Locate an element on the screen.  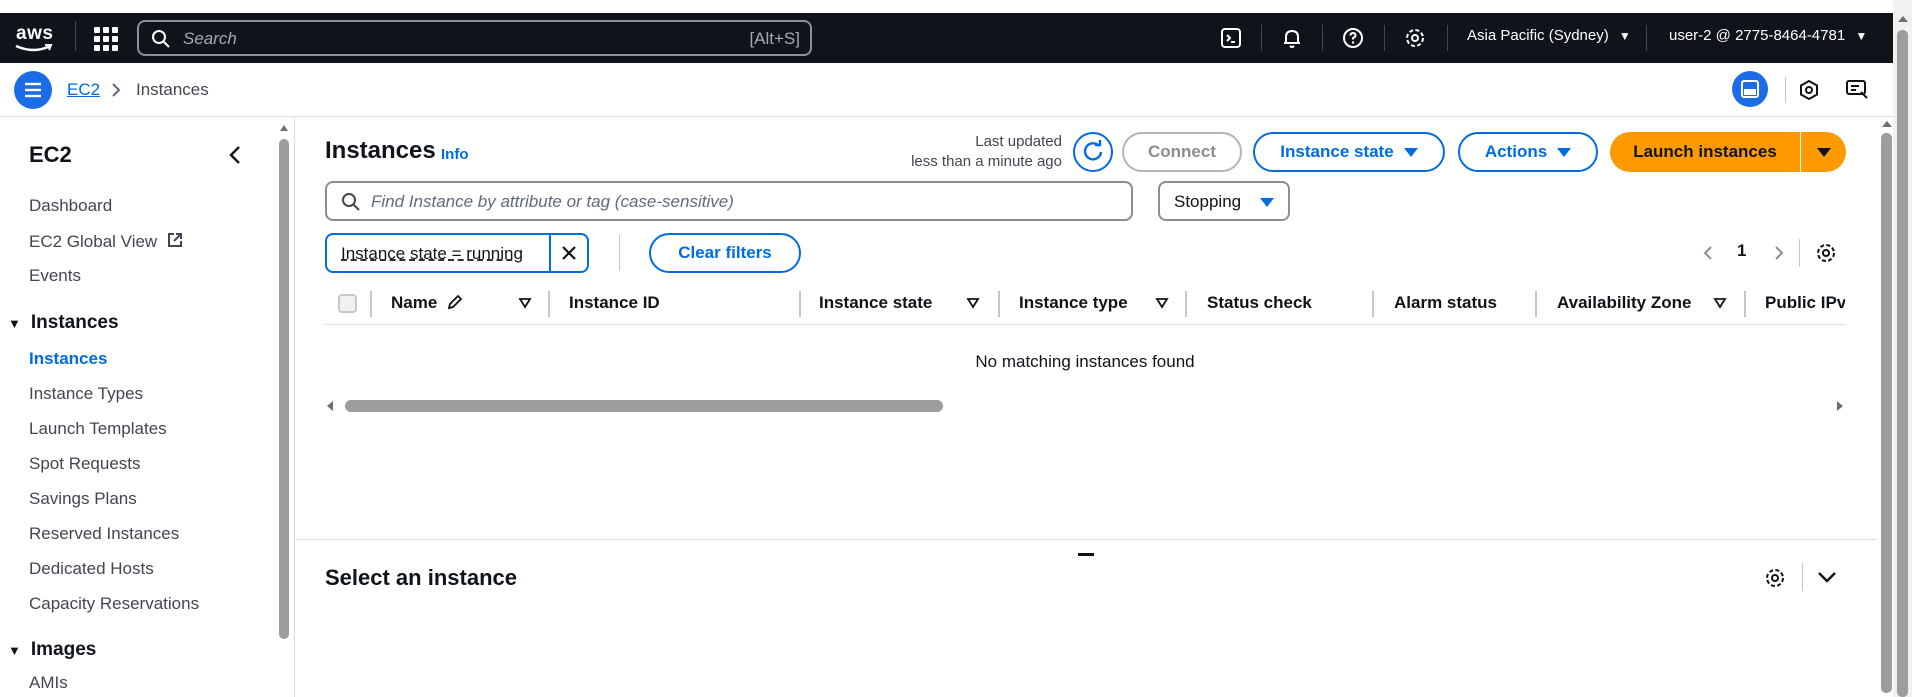
sidebar-item-capacity-reservations: Capacity Reservations is located at coordinates (114, 604).